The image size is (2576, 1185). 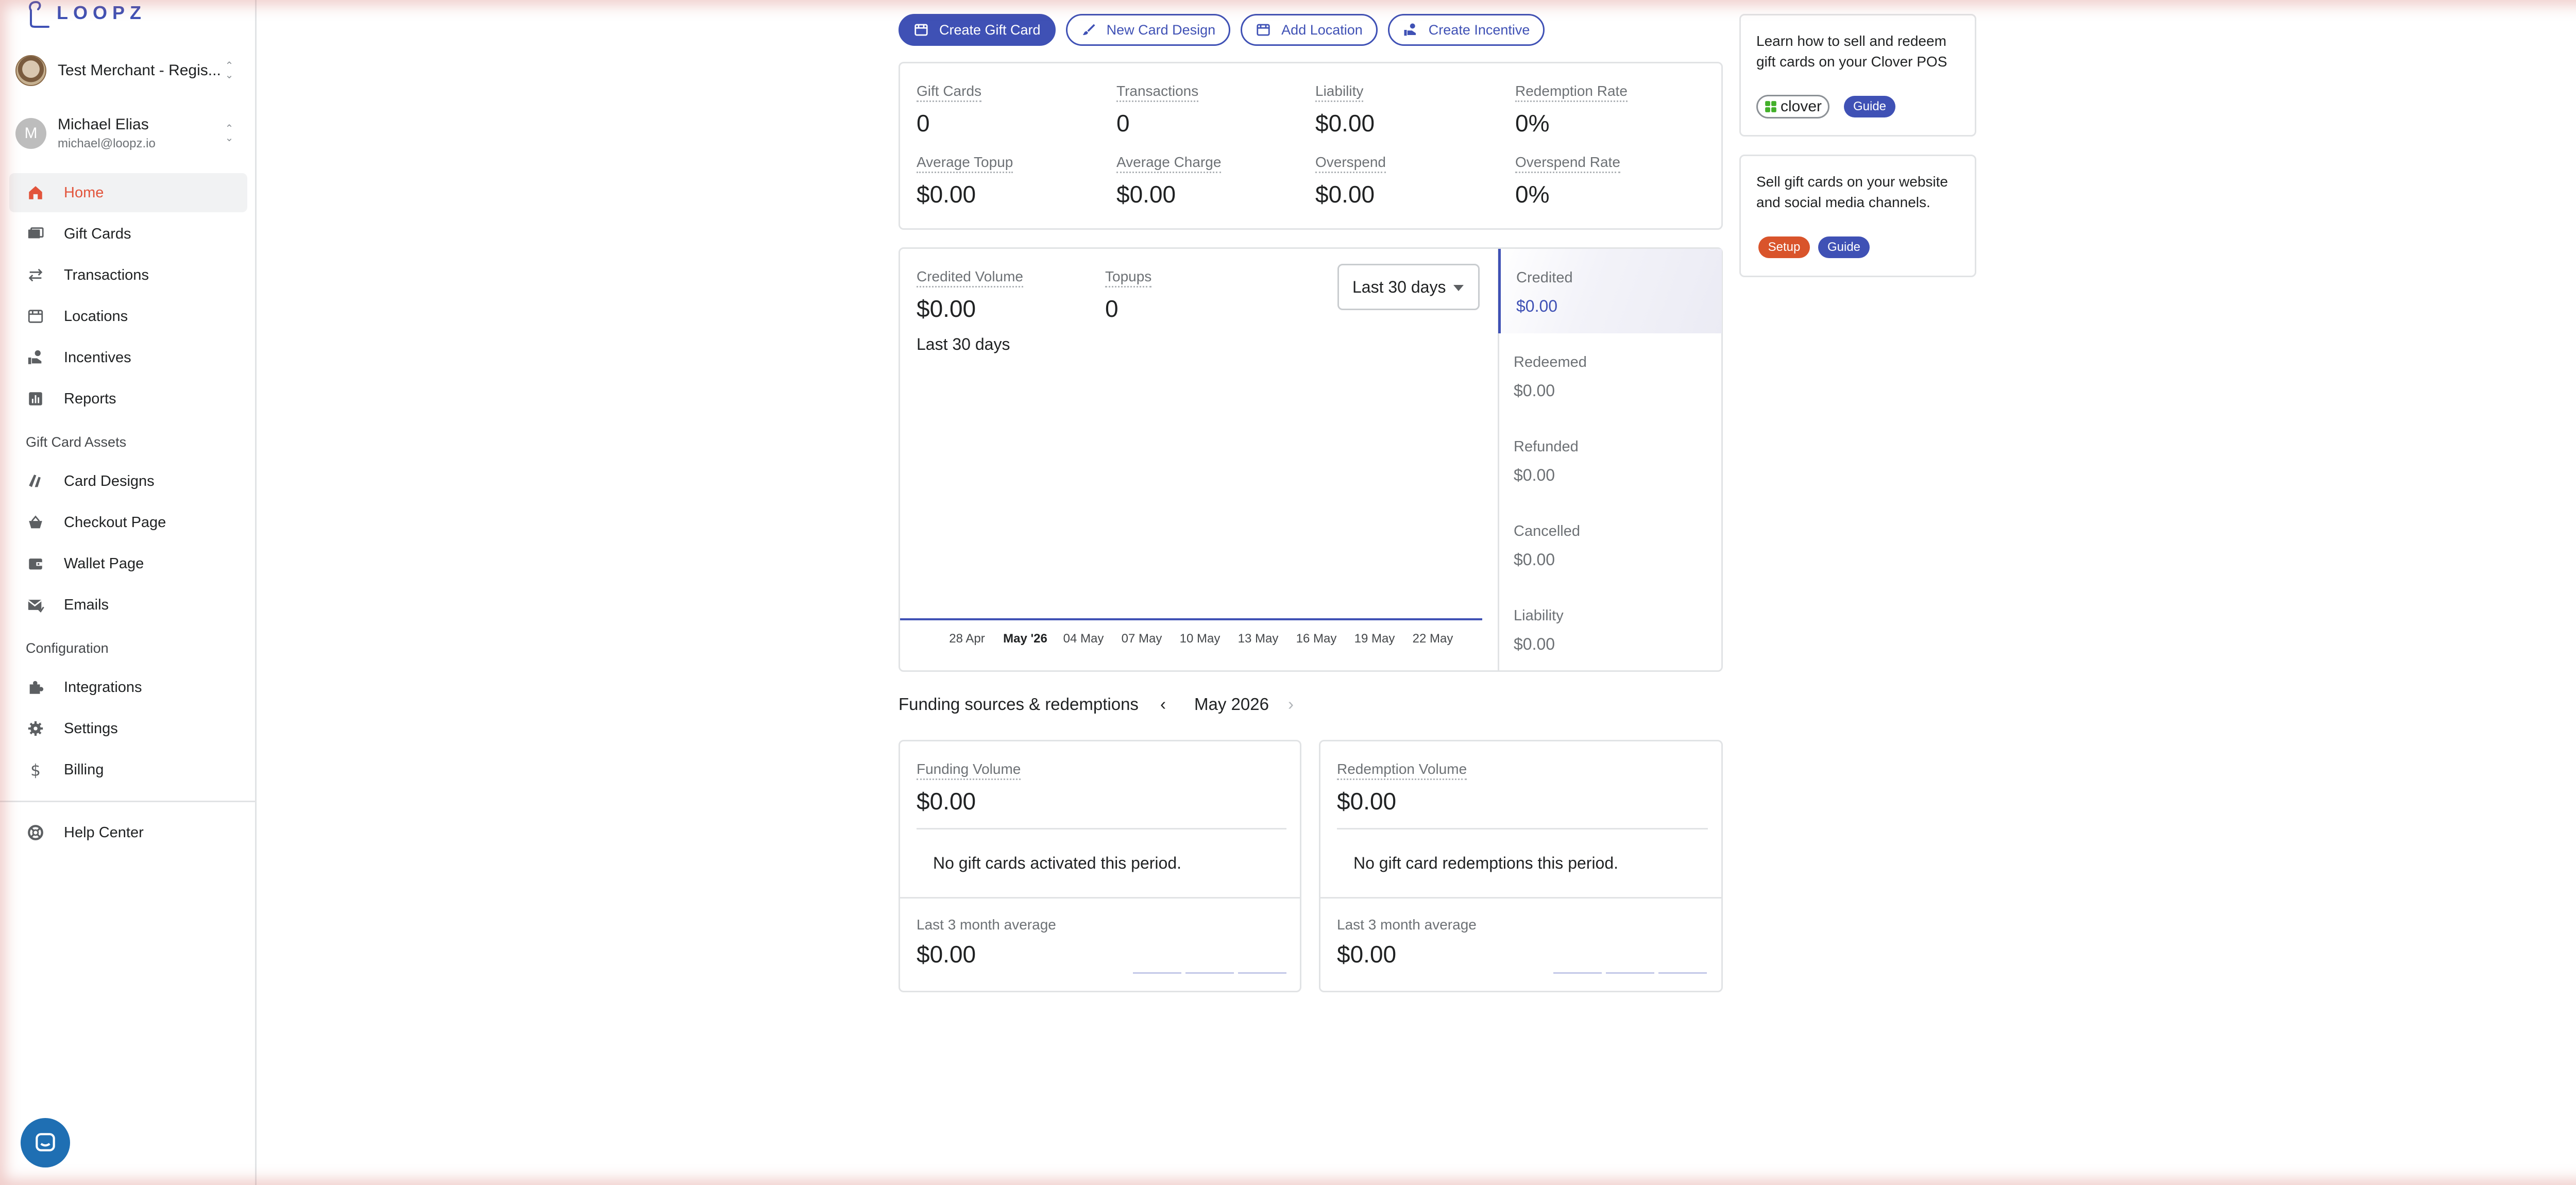 I want to click on metric-average-topup: Average Topup $0.00, so click(x=965, y=181).